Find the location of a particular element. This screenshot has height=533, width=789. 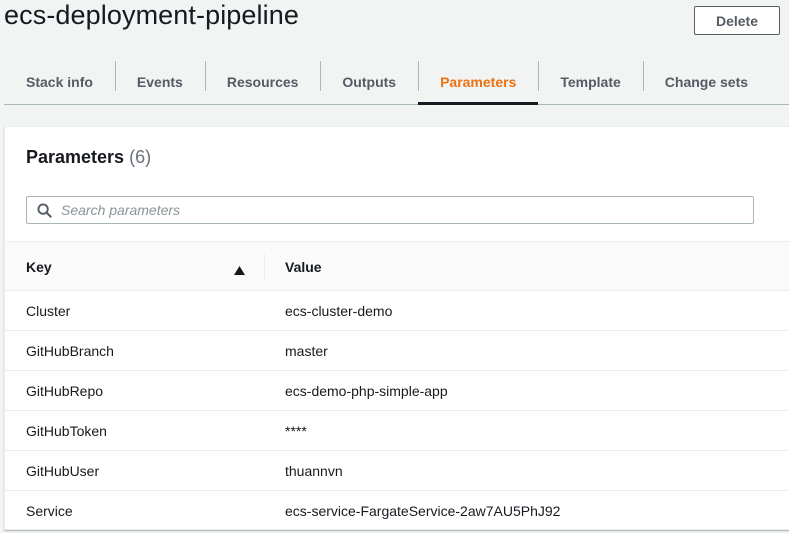

row-key: GitHubToken is located at coordinates (66, 431).